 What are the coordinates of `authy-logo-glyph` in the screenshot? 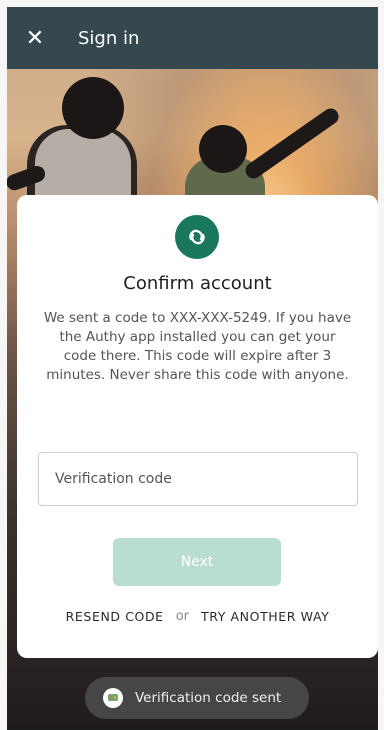 It's located at (197, 237).